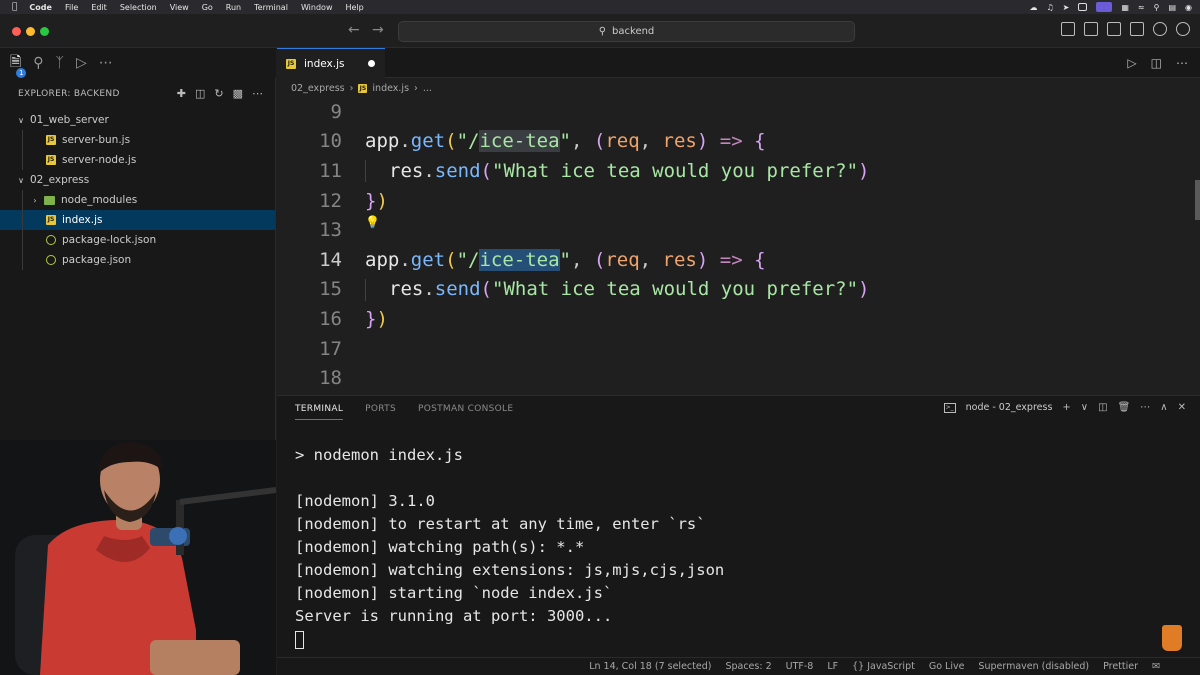 This screenshot has height=675, width=1200. Describe the element at coordinates (1160, 29) in the screenshot. I see `account-icon` at that location.